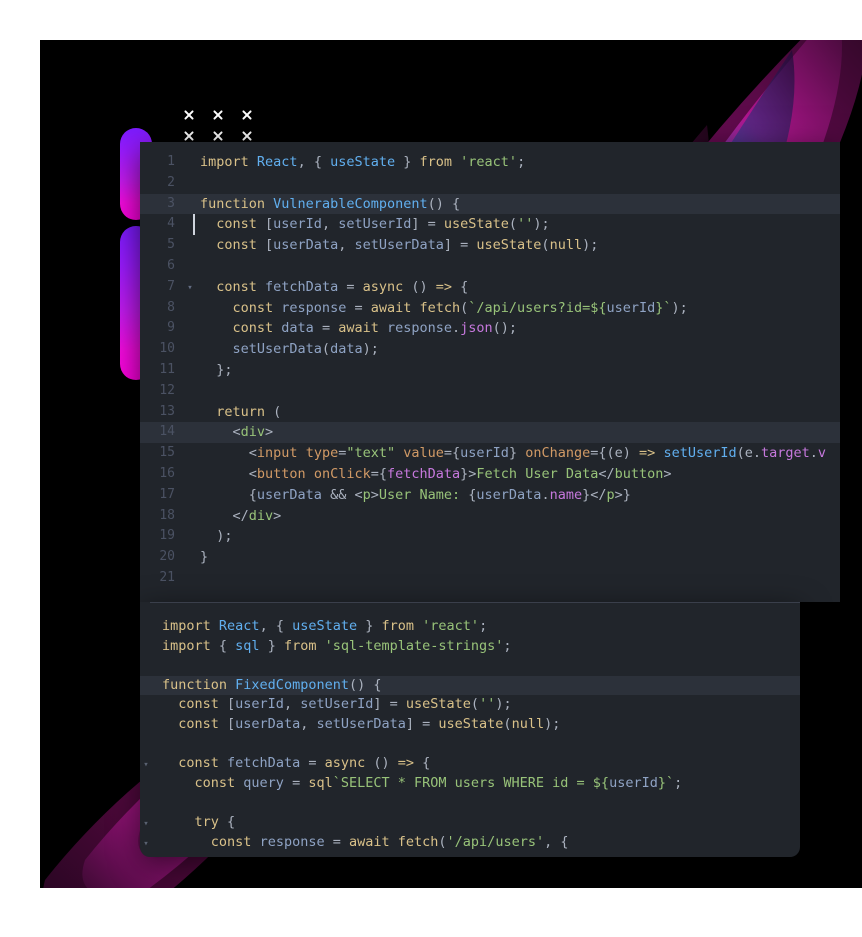 Image resolution: width=862 pixels, height=937 pixels. What do you see at coordinates (342, 494) in the screenshot?
I see `token: && <` at bounding box center [342, 494].